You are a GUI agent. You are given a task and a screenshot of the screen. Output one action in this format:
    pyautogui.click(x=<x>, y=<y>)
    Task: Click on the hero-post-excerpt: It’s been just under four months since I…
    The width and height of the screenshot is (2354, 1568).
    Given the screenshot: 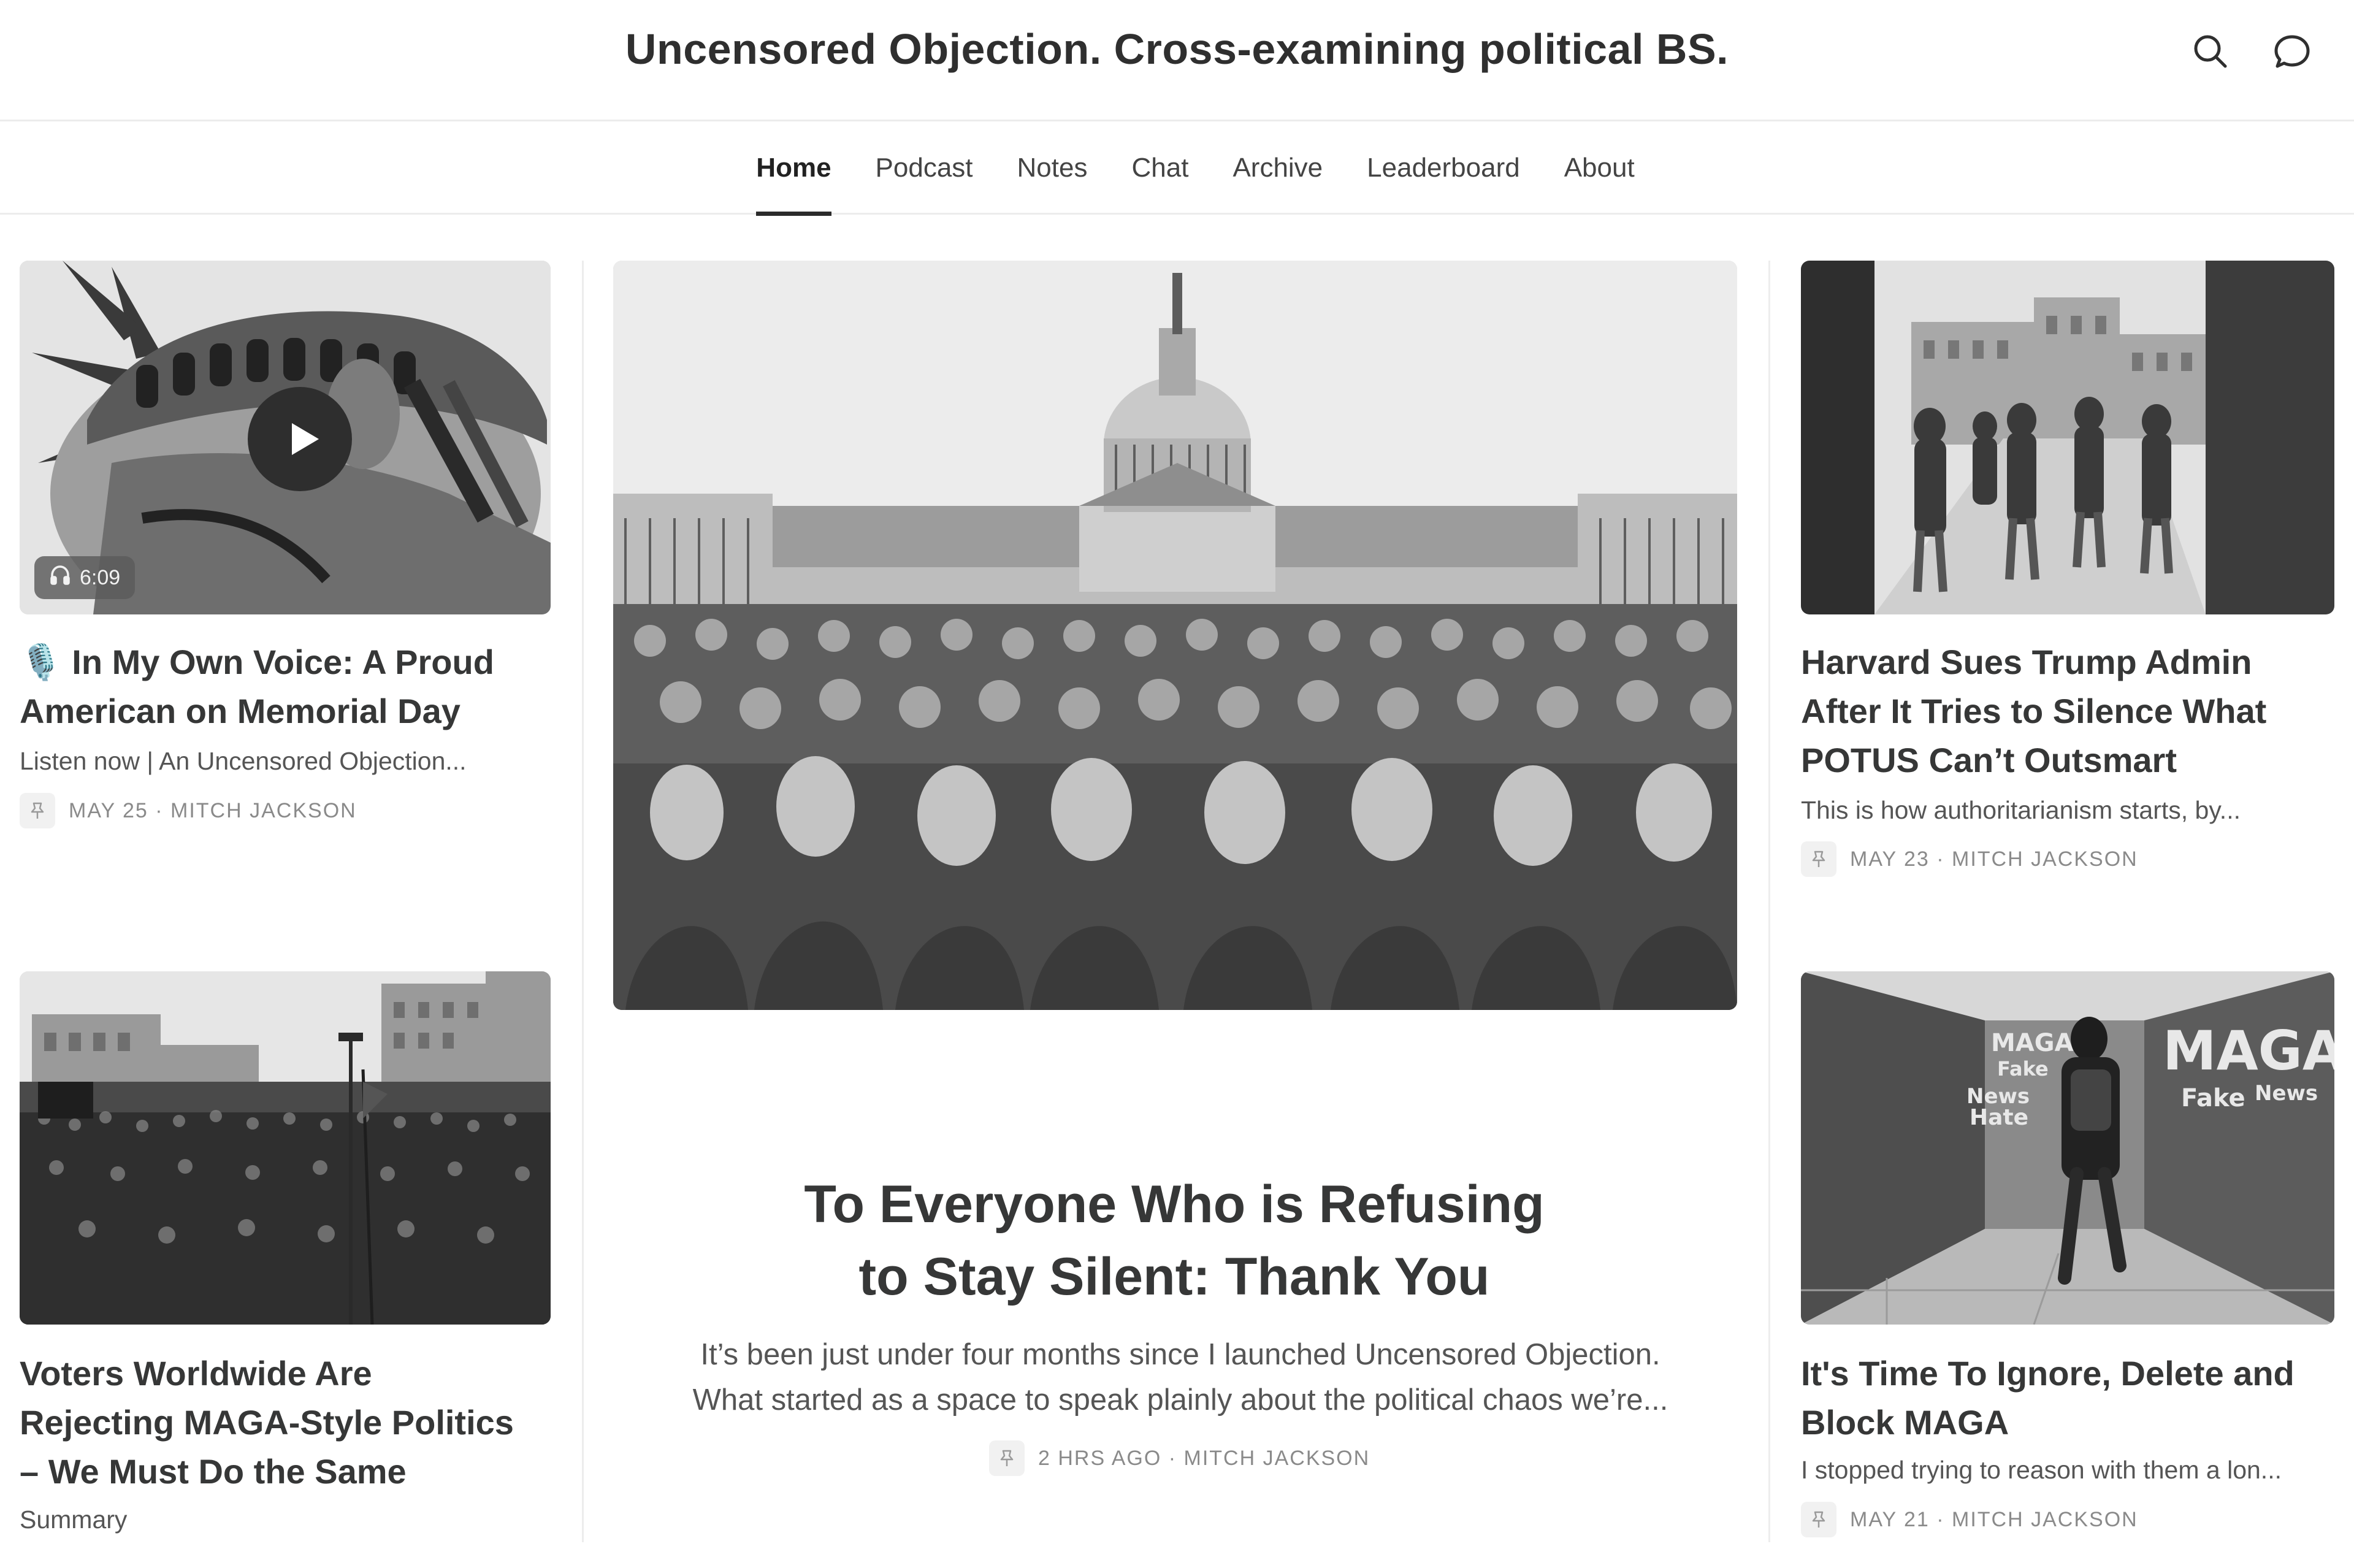 What is the action you would take?
    pyautogui.click(x=1180, y=1377)
    